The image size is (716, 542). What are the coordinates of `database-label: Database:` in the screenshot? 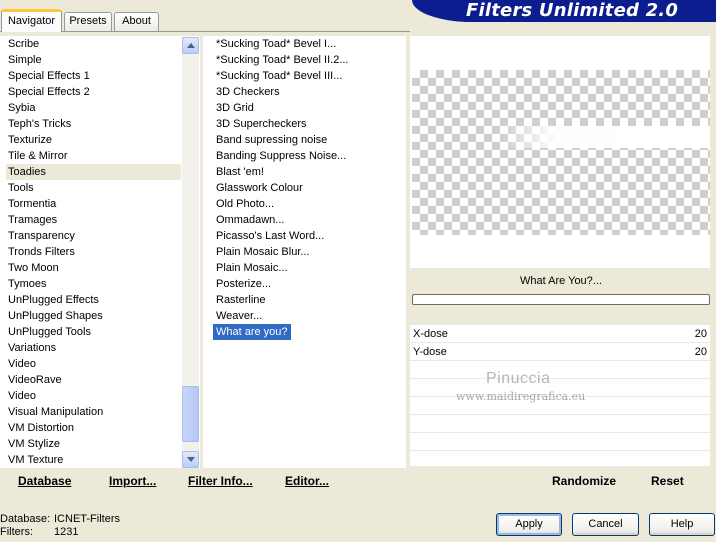 It's located at (25, 519).